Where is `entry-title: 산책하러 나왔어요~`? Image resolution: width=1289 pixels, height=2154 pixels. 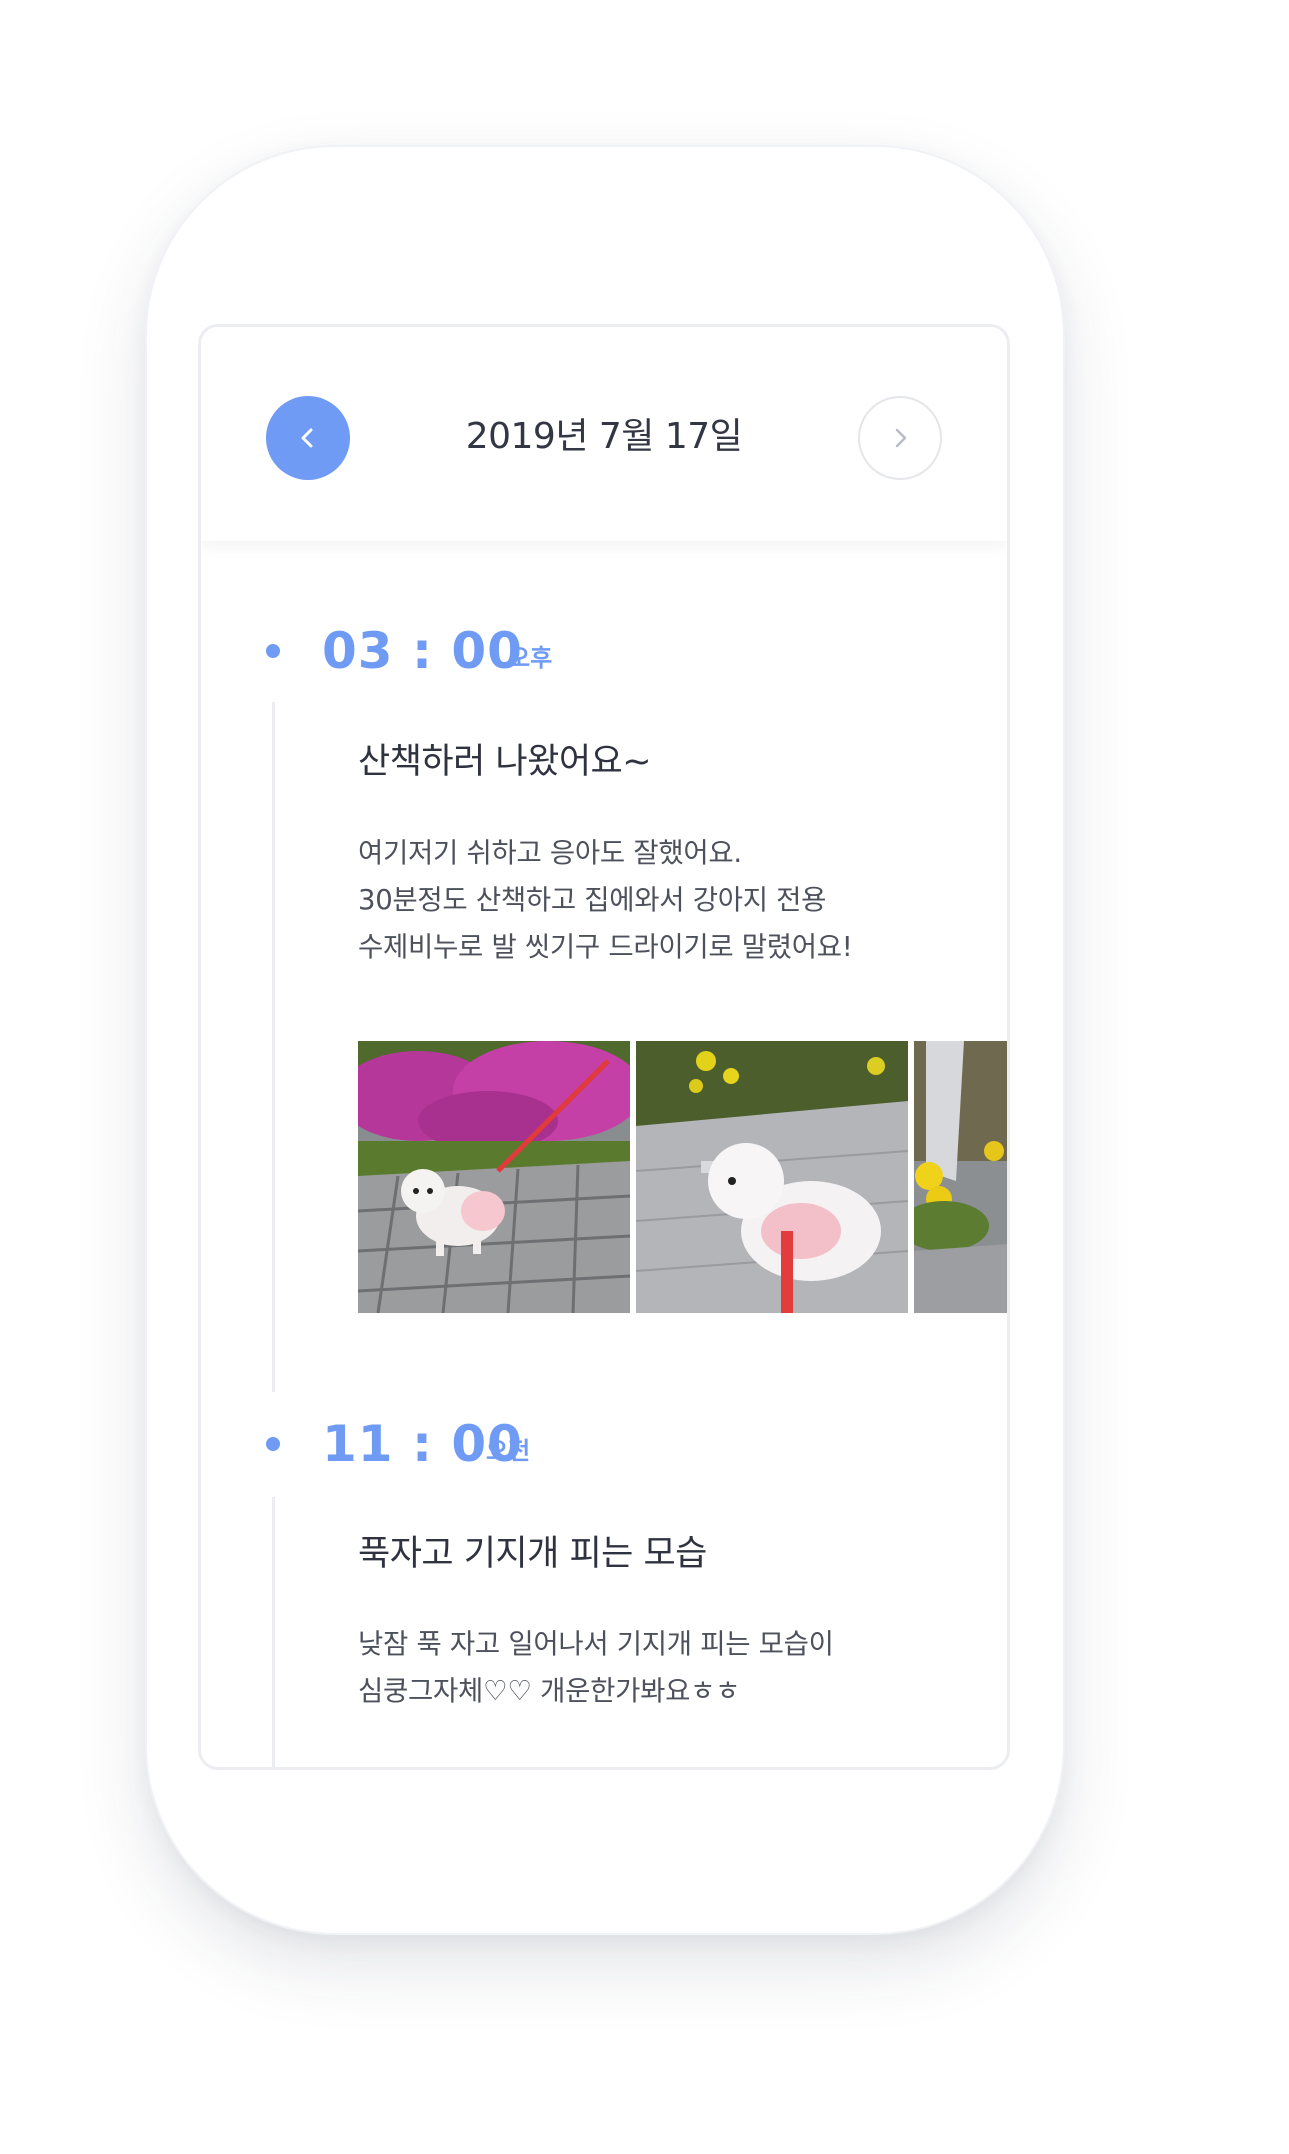
entry-title: 산책하러 나왔어요~ is located at coordinates (505, 762).